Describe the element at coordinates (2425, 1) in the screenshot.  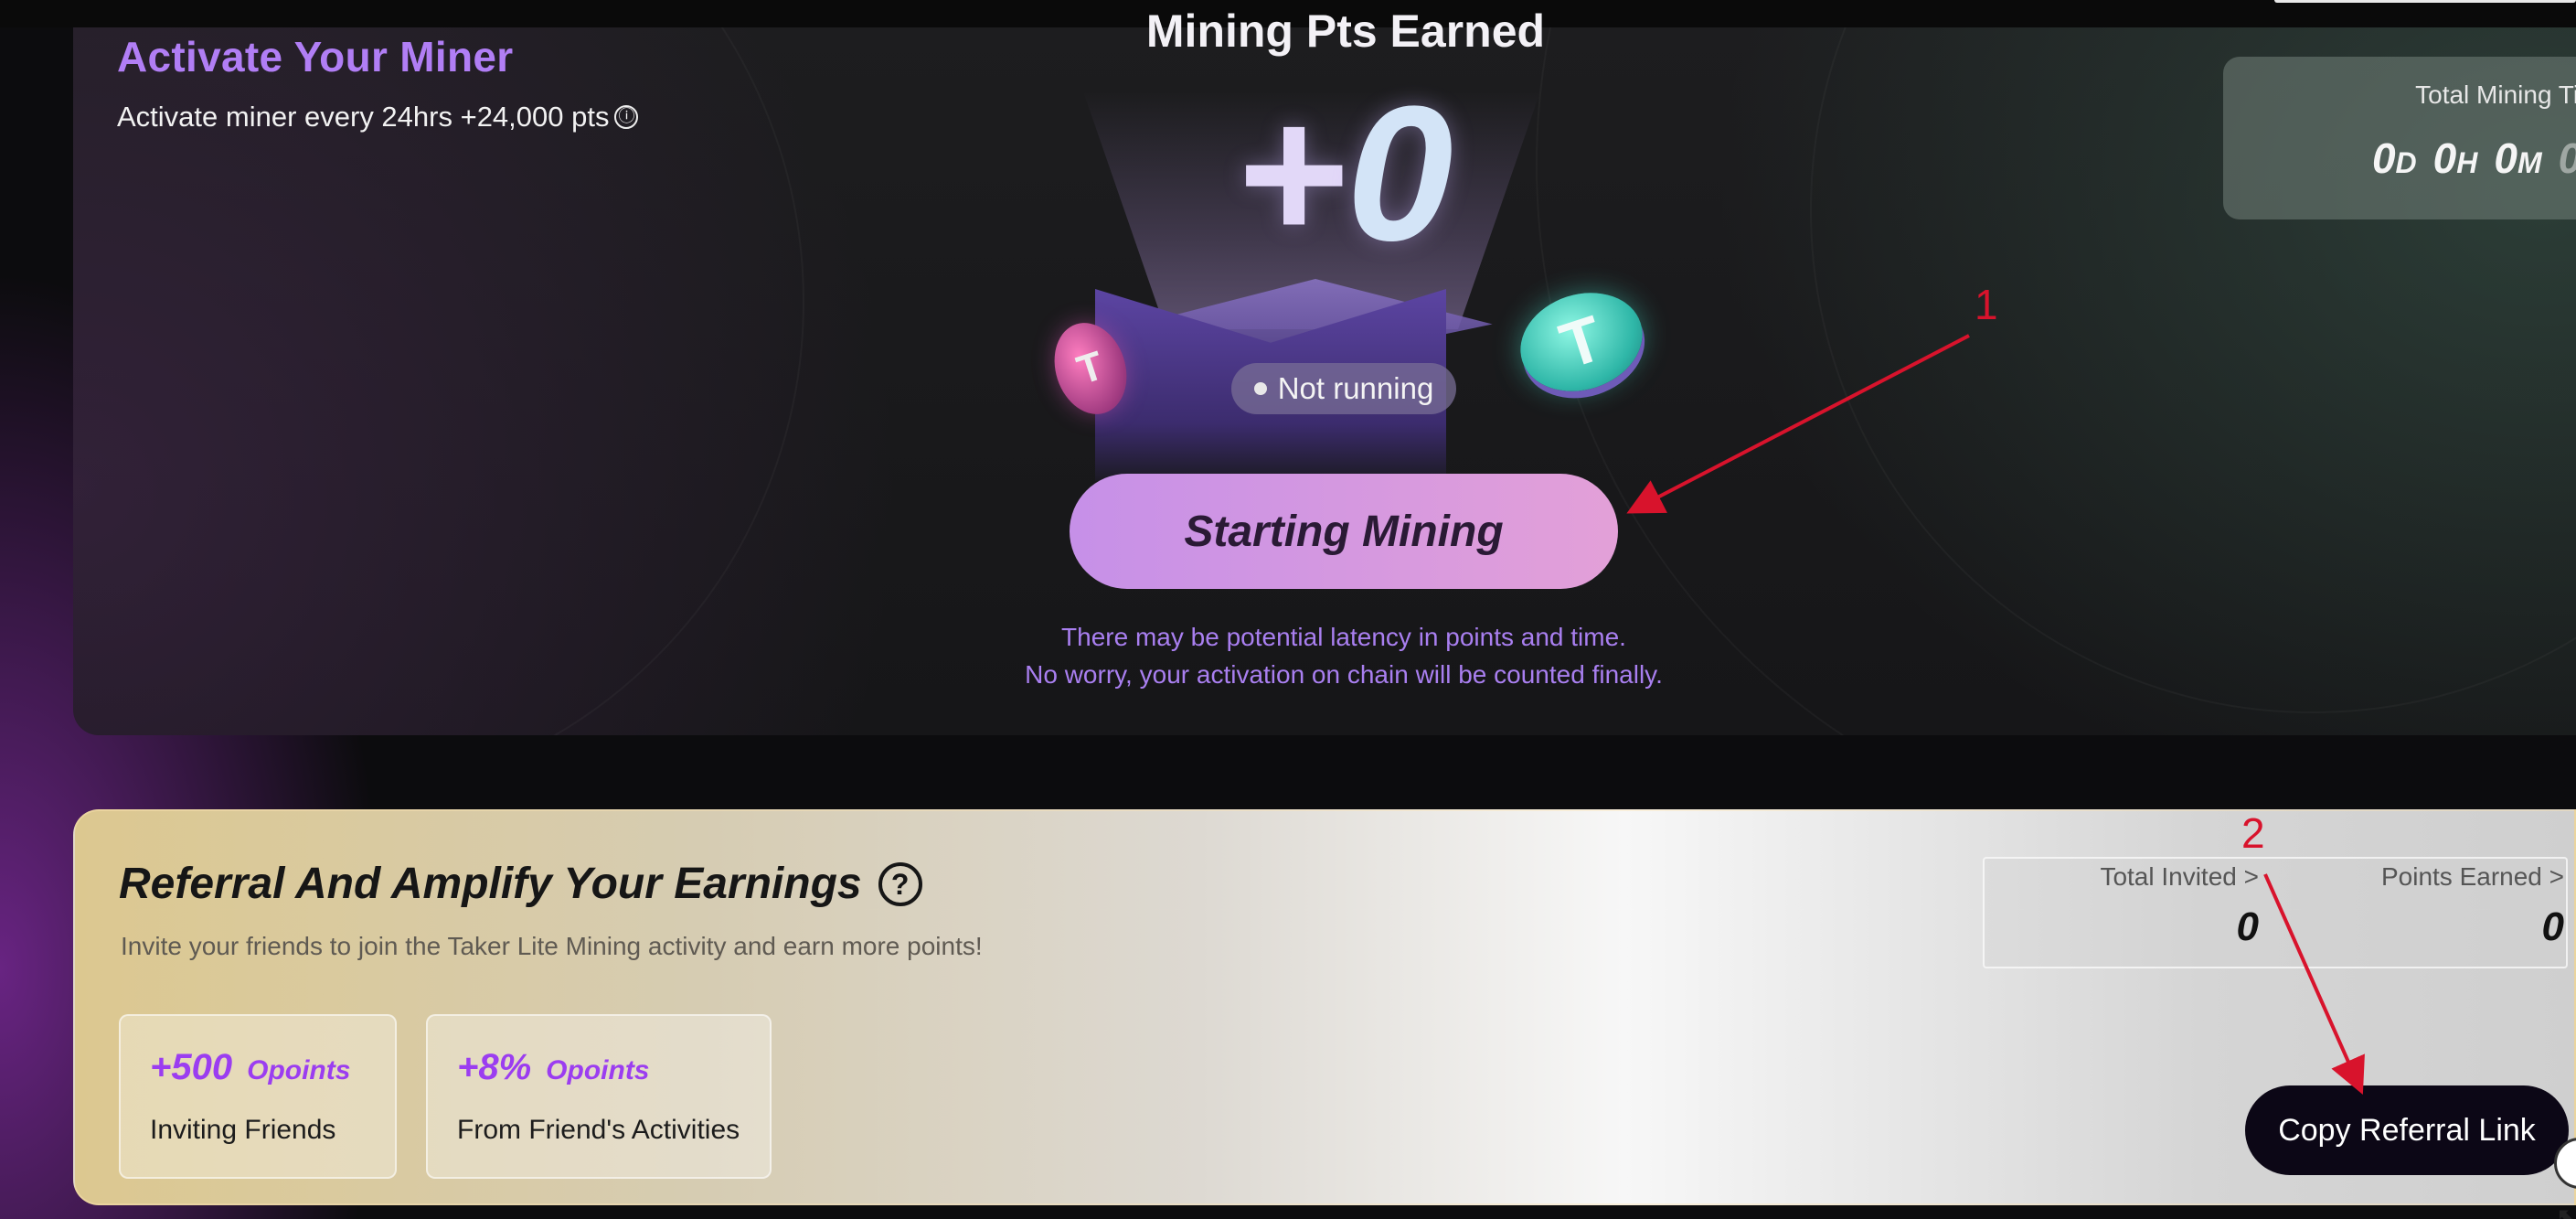
I see `top-strip-accent` at that location.